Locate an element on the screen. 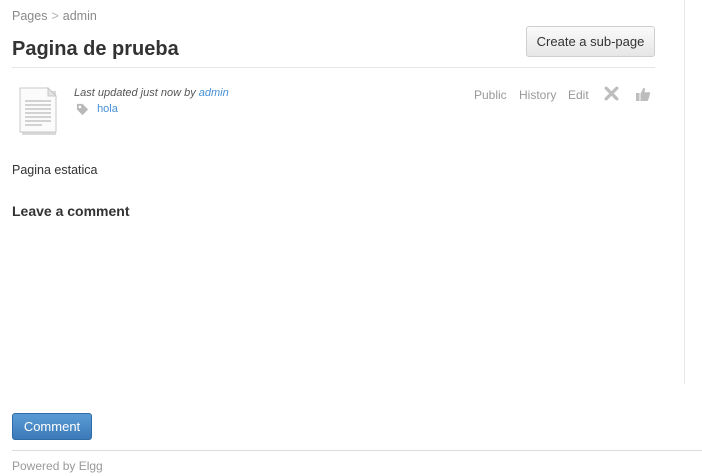  breadcrumb-item-admin: admin is located at coordinates (80, 16).